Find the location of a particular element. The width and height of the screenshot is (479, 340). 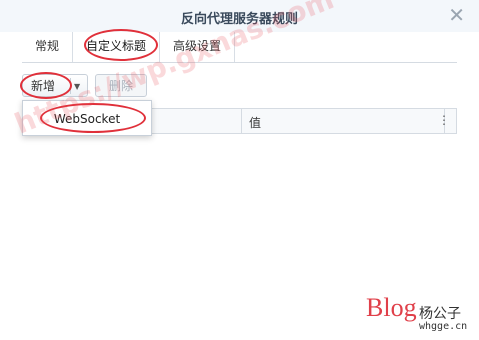

close-icon: ✕ is located at coordinates (456, 15).